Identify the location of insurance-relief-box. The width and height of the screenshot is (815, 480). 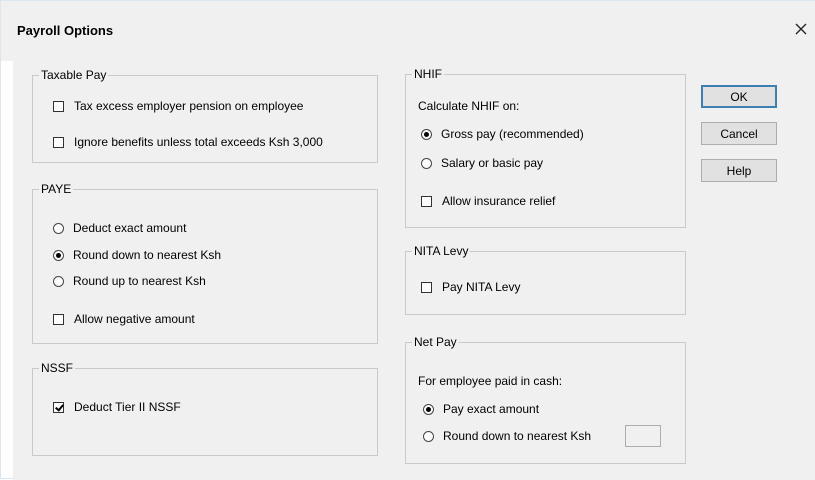
(426, 201).